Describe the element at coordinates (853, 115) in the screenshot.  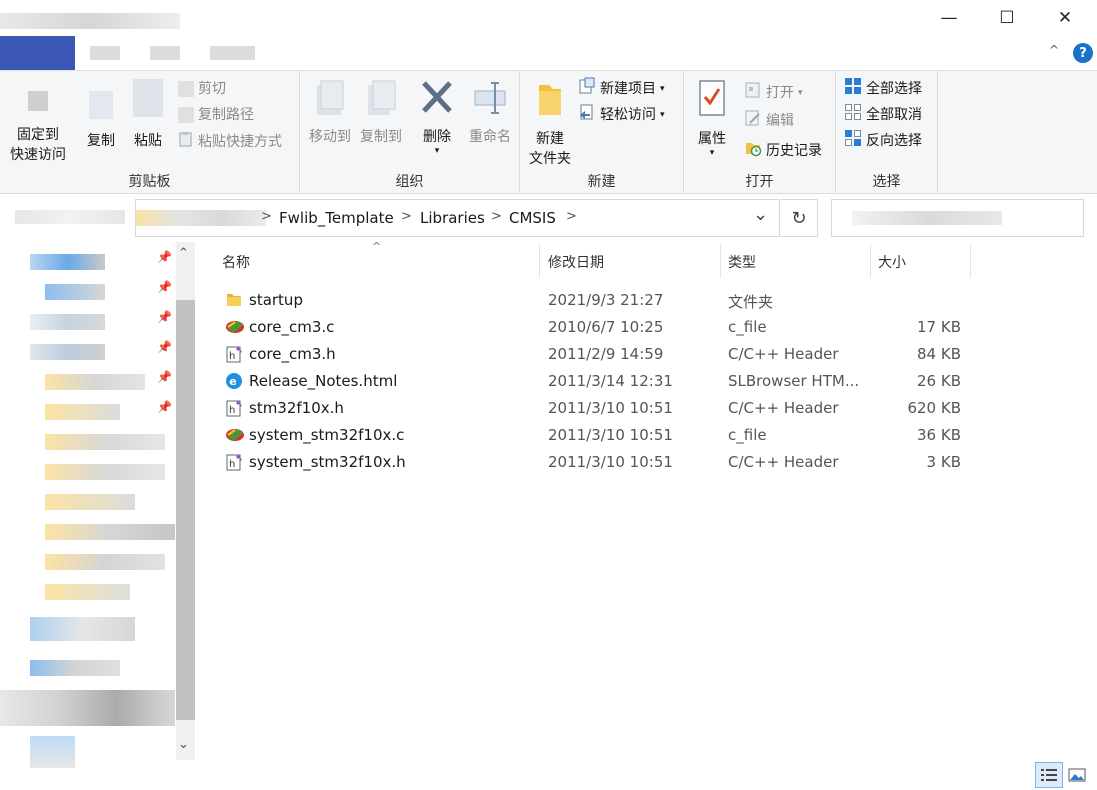
I see `select-none-icon` at that location.